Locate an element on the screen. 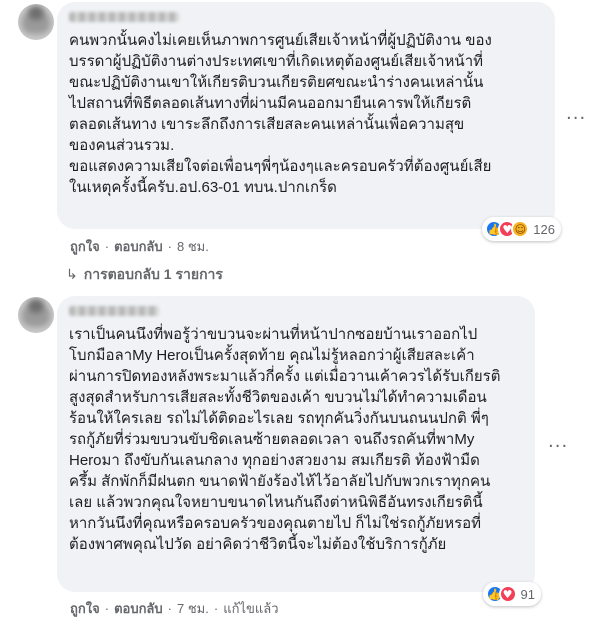  replies-label: การตอบกลับ 1 รายการ is located at coordinates (153, 274).